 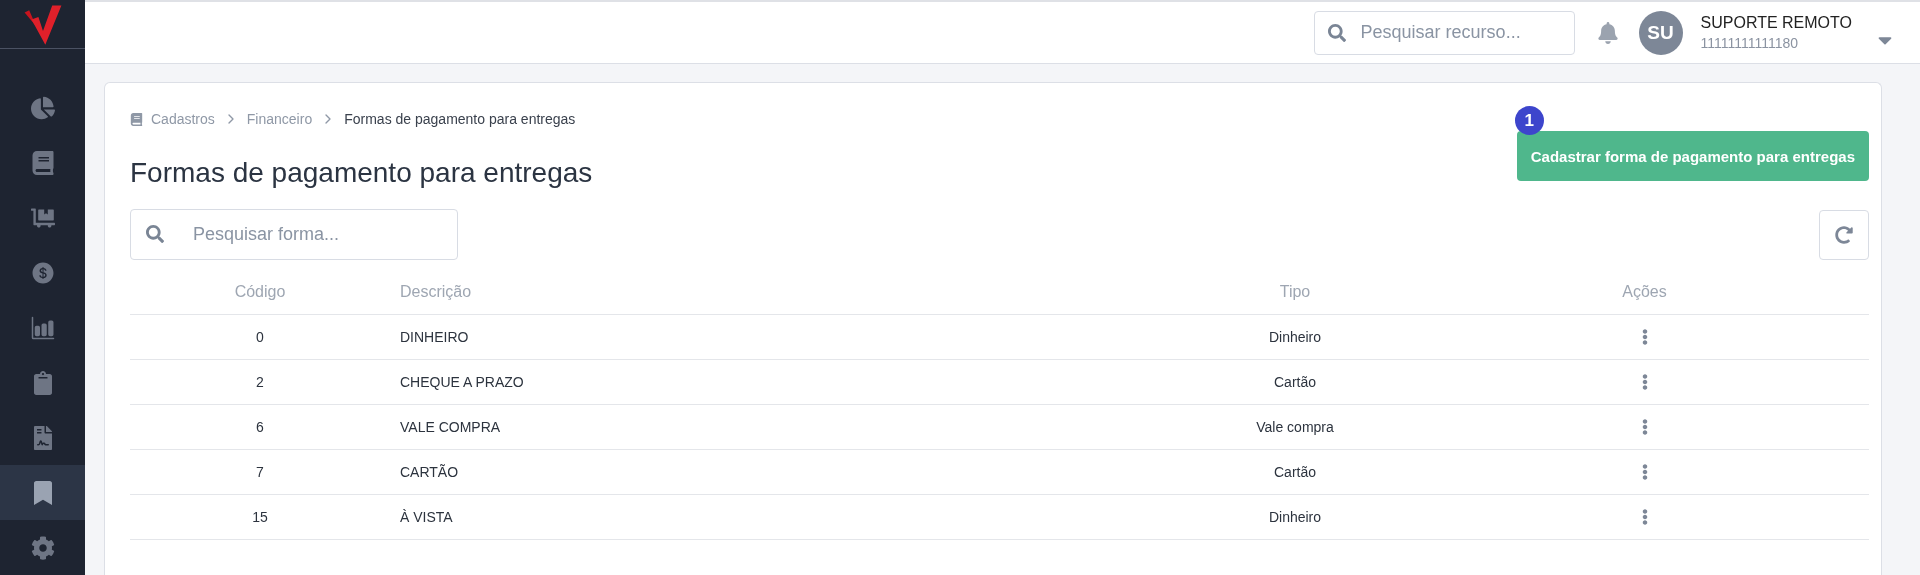 What do you see at coordinates (780, 472) in the screenshot?
I see `table-cell: CARTÃO` at bounding box center [780, 472].